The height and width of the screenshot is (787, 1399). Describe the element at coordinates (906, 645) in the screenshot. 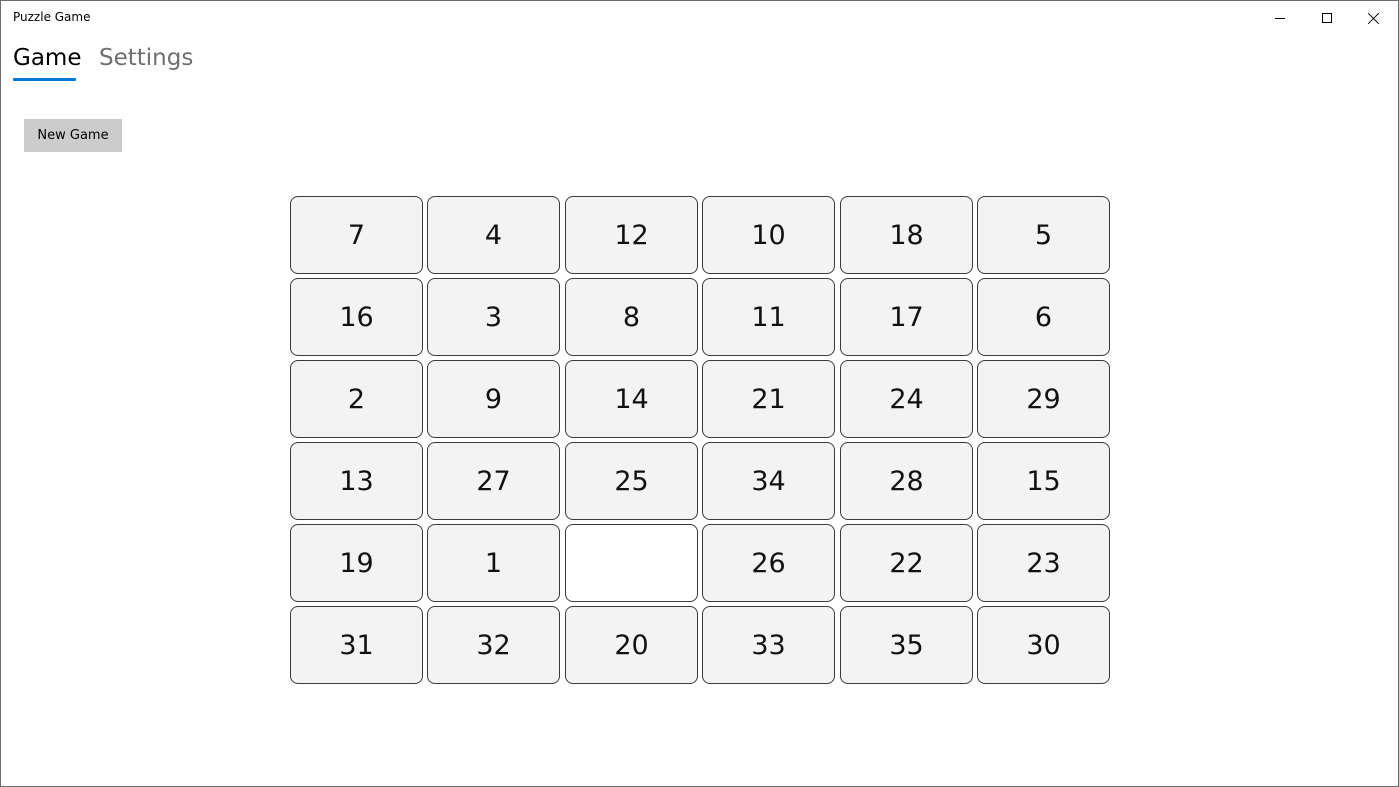

I see `puzzle-tile: 35` at that location.